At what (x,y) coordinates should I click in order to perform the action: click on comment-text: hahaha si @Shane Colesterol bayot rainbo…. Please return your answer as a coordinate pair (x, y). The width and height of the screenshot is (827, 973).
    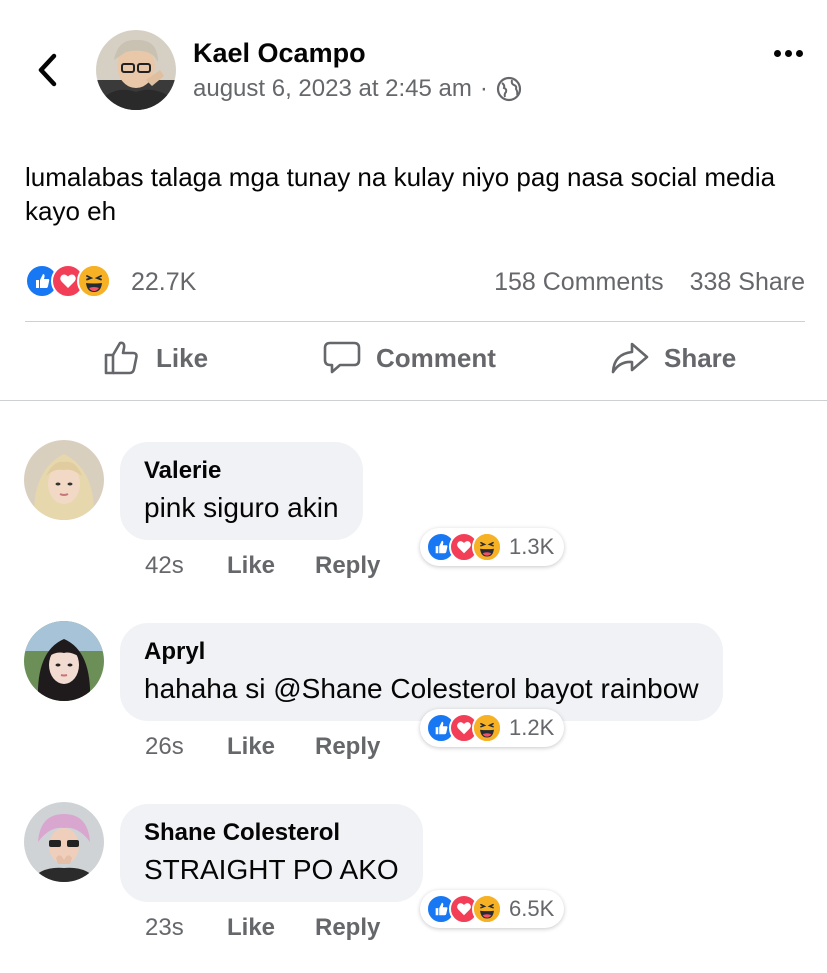
    Looking at the image, I should click on (421, 688).